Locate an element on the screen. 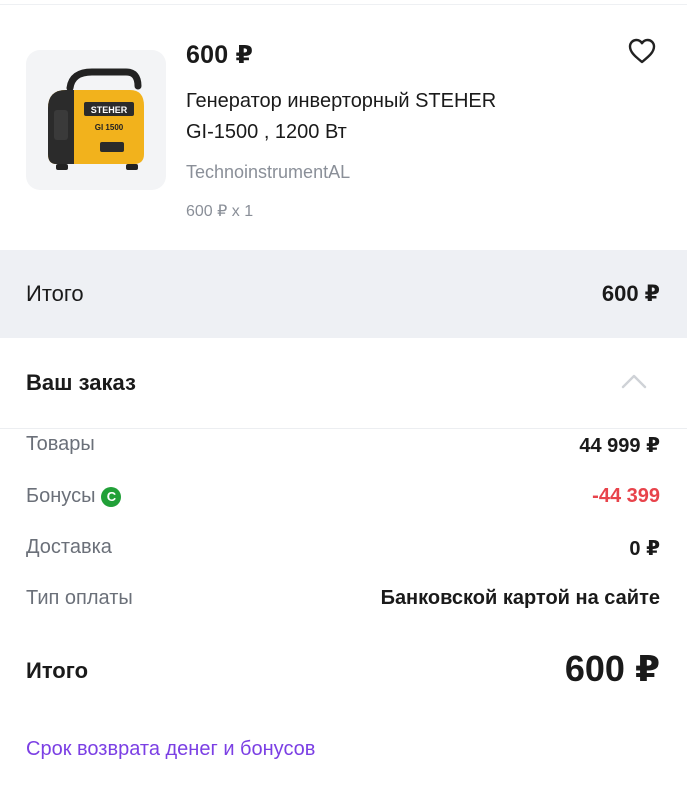 The image size is (687, 800). row-label: Бонусы С is located at coordinates (74, 496).